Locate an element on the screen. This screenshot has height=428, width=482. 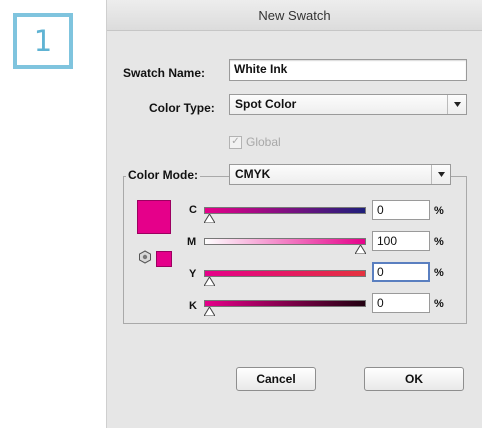
color-type-select: Spot Color is located at coordinates (348, 104).